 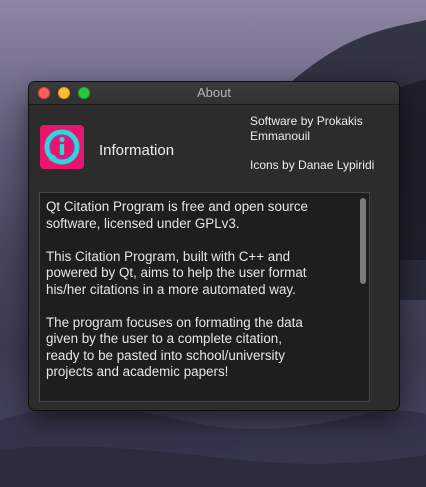 I want to click on software-credit-line-2: Emmanouil, so click(x=280, y=136).